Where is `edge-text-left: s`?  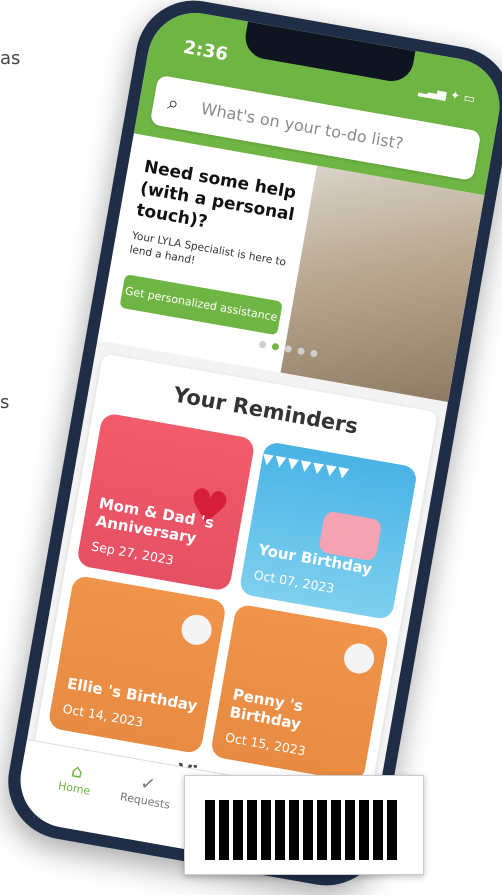 edge-text-left: s is located at coordinates (5, 402).